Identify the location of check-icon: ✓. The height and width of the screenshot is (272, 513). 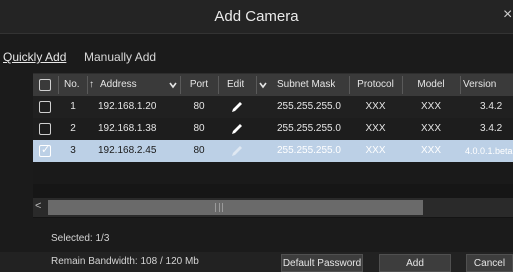
(46, 150).